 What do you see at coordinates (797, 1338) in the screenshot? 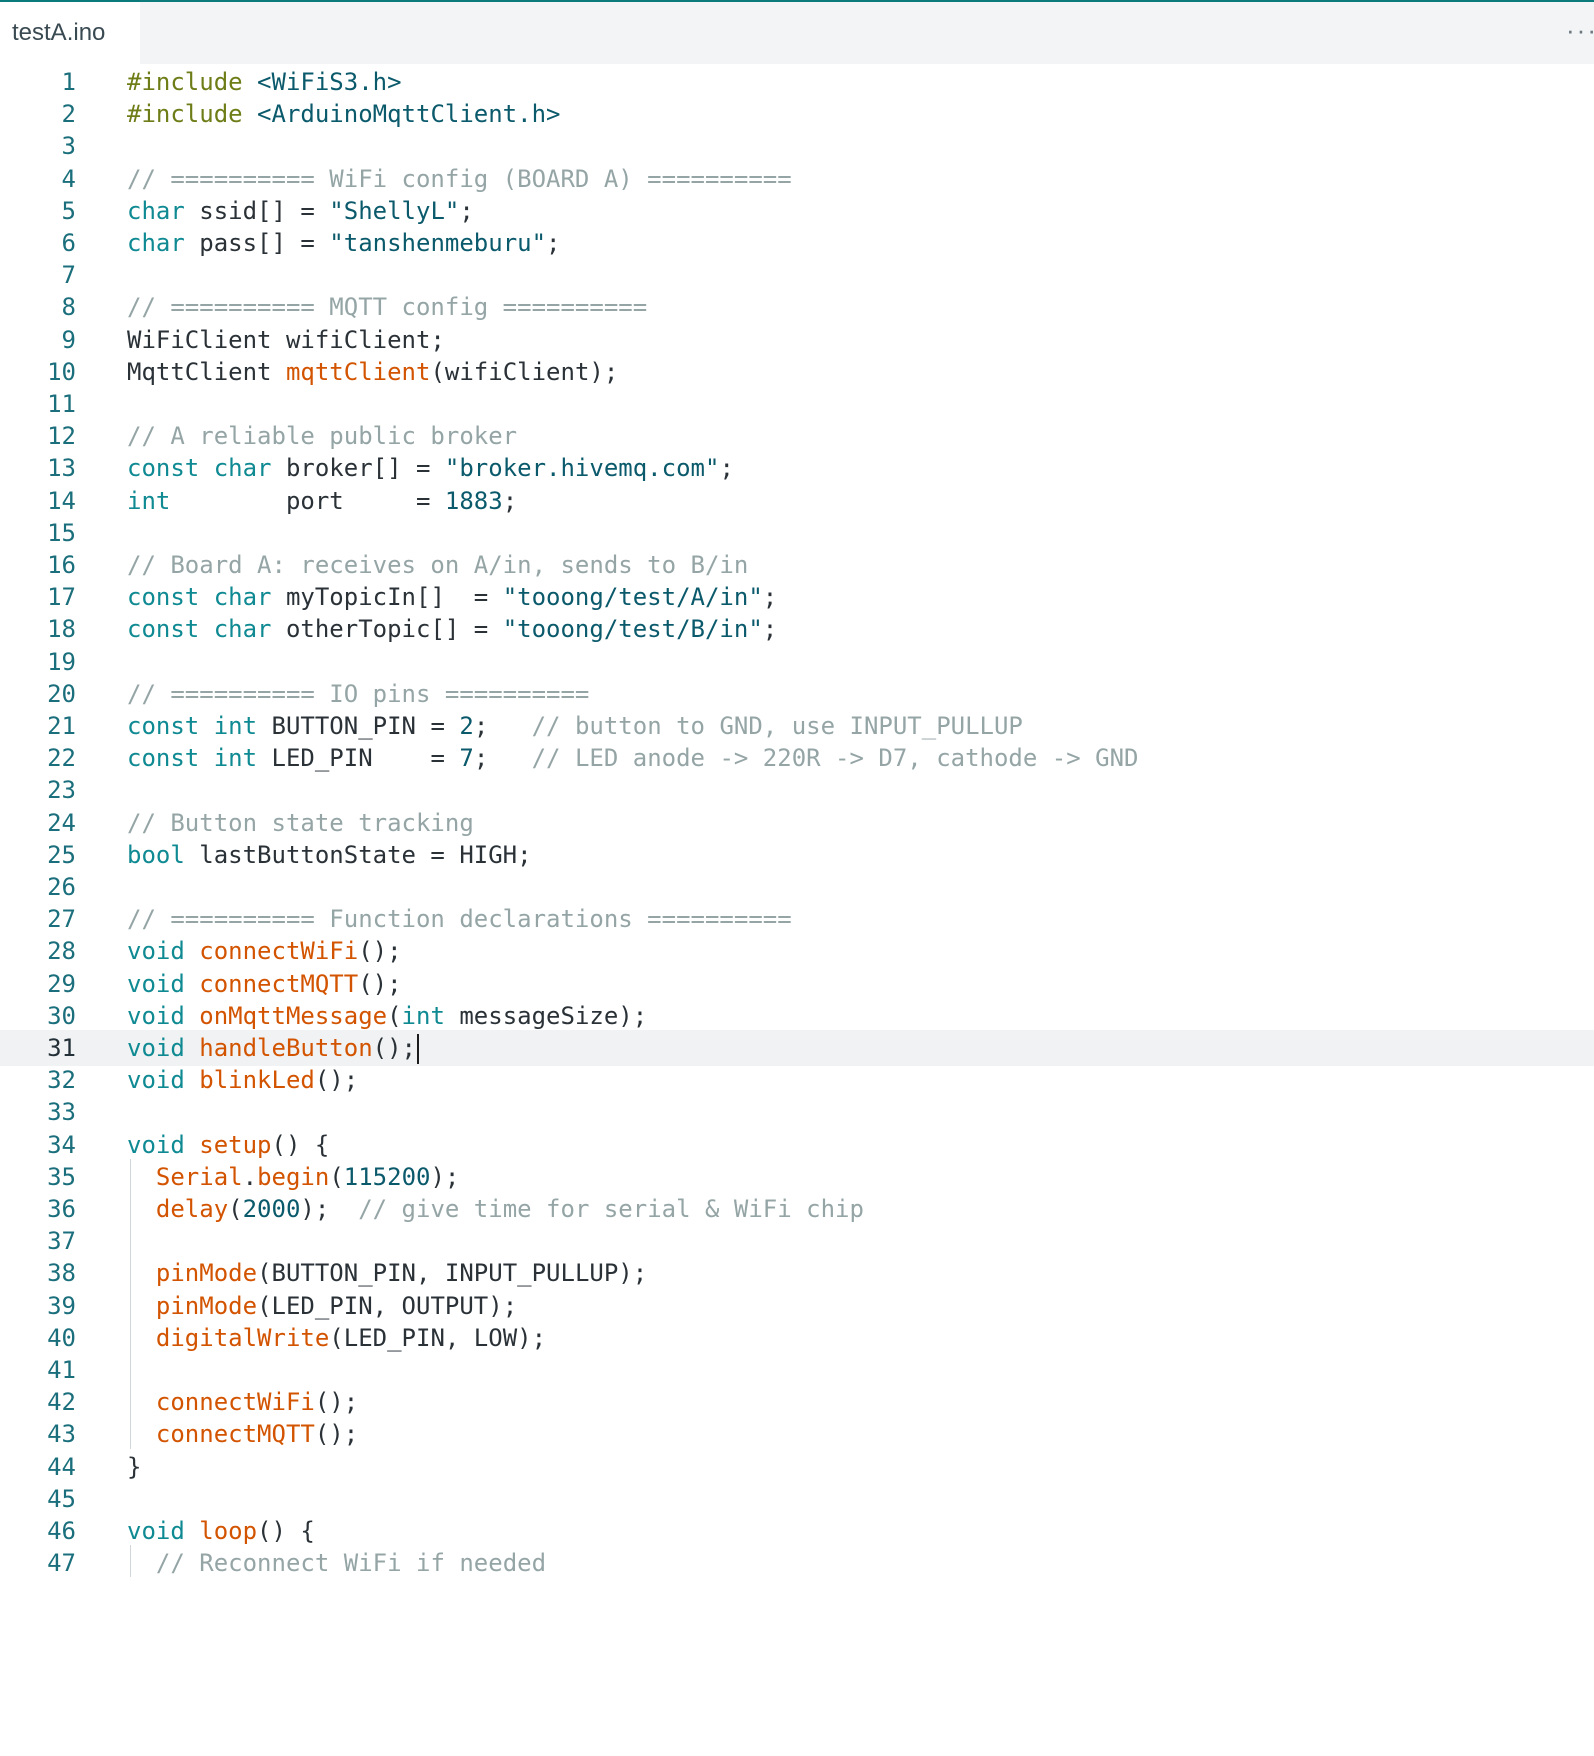
I see `code-line: 40 digitalWrite(LED_PIN, LOW);` at bounding box center [797, 1338].